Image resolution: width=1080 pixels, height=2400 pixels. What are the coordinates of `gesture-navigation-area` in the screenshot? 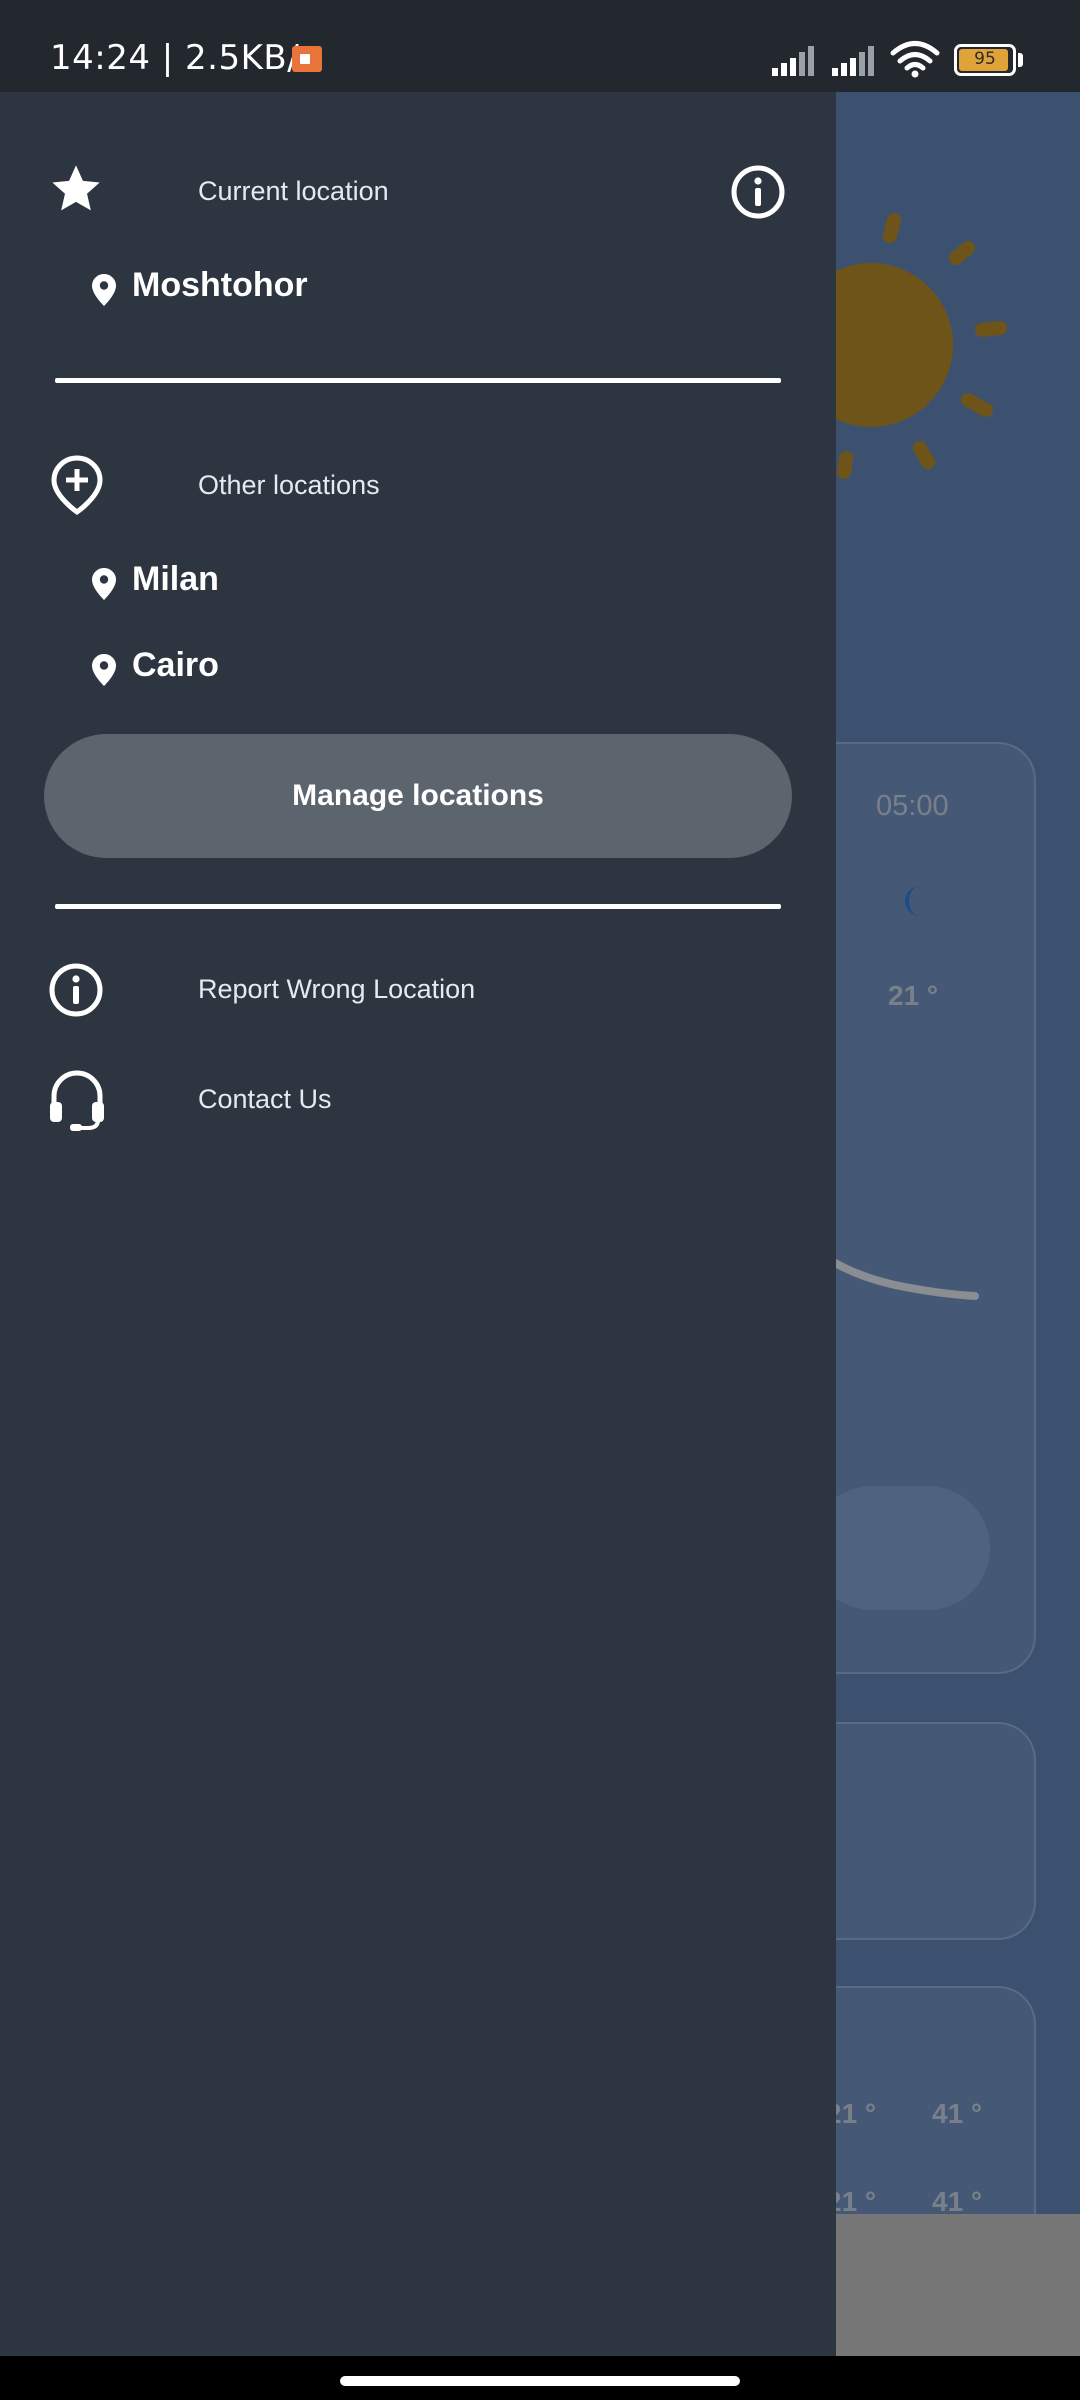 It's located at (540, 2378).